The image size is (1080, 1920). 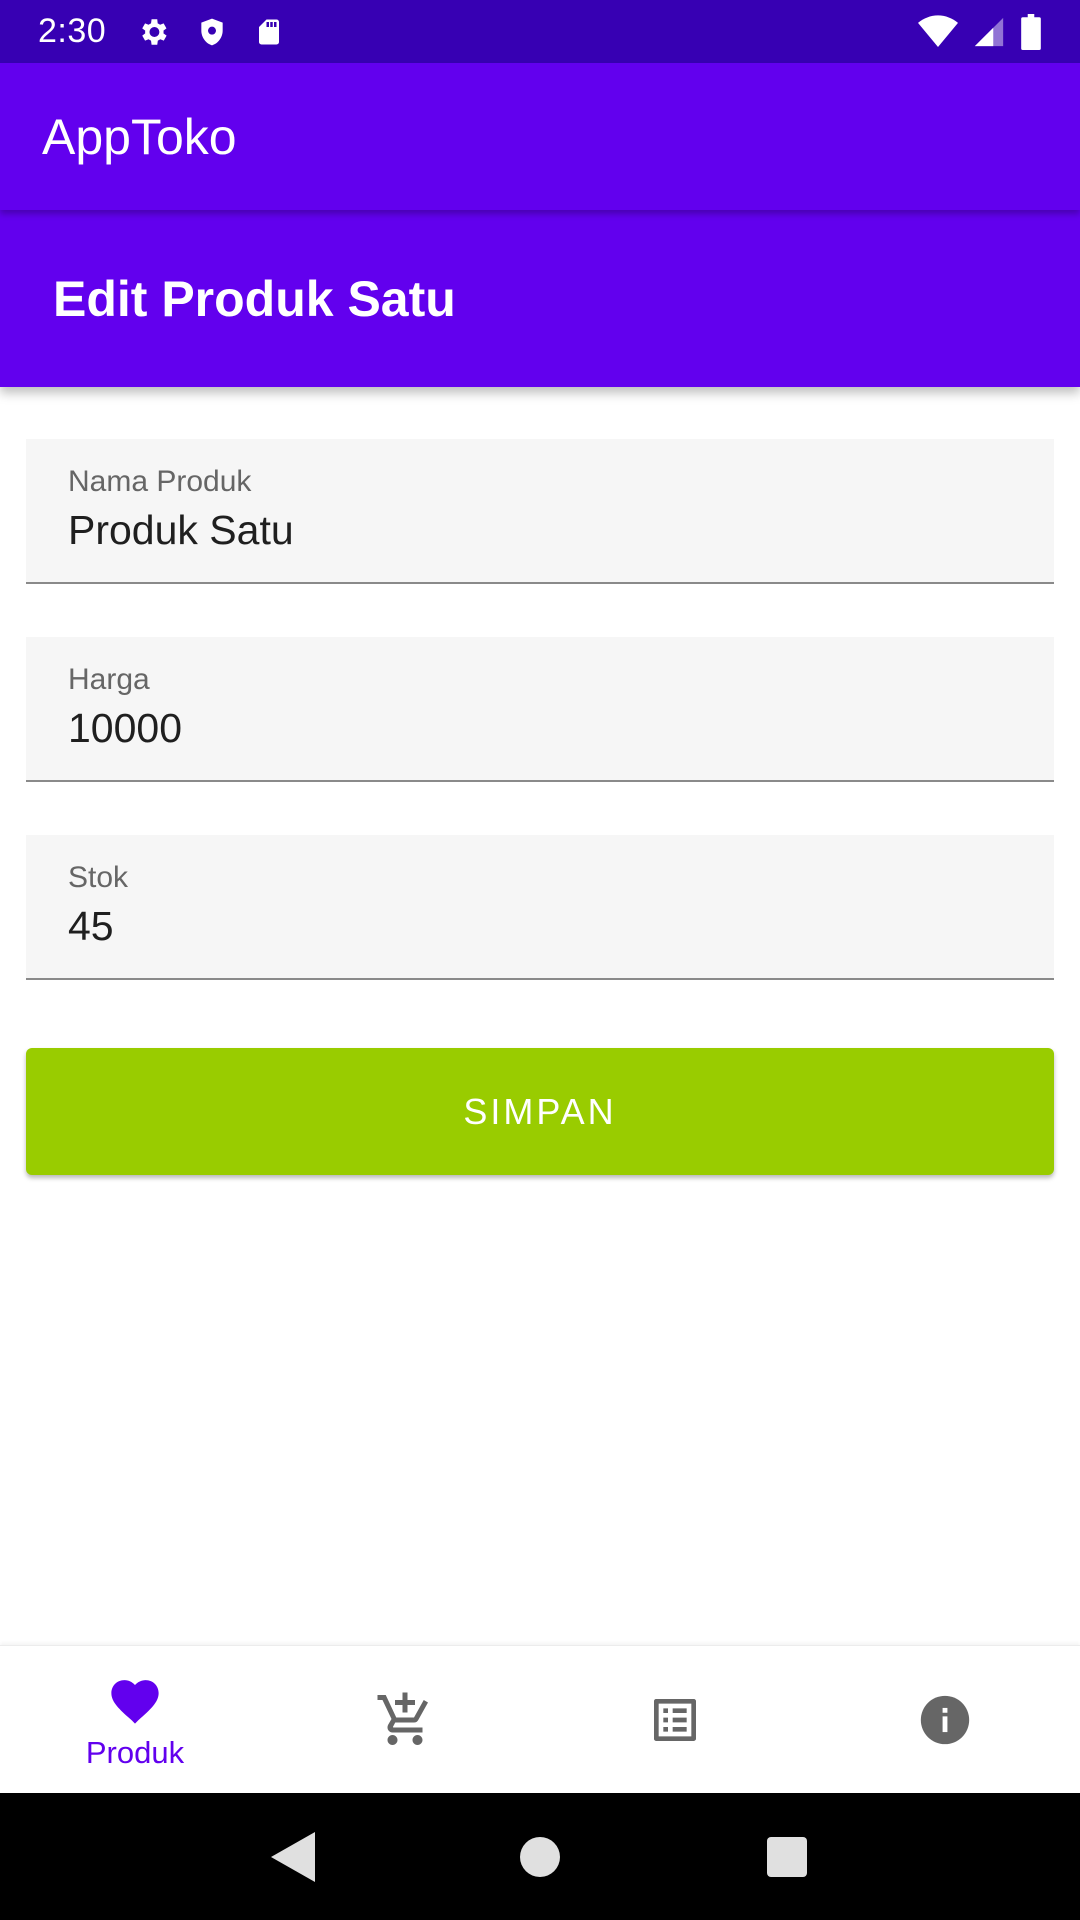 I want to click on sd-card-icon, so click(x=269, y=32).